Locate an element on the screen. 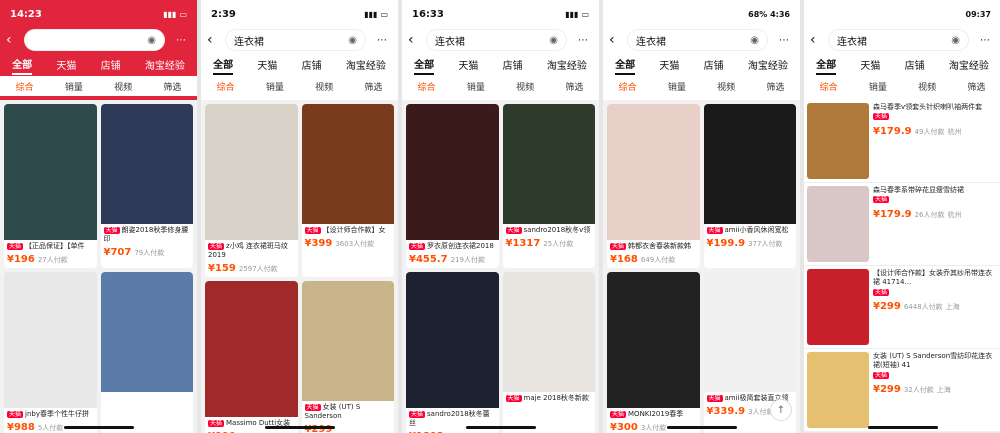  product-card: 天猫 sandro2018秋冬v领 ¥1317 25人付款 is located at coordinates (548, 186).